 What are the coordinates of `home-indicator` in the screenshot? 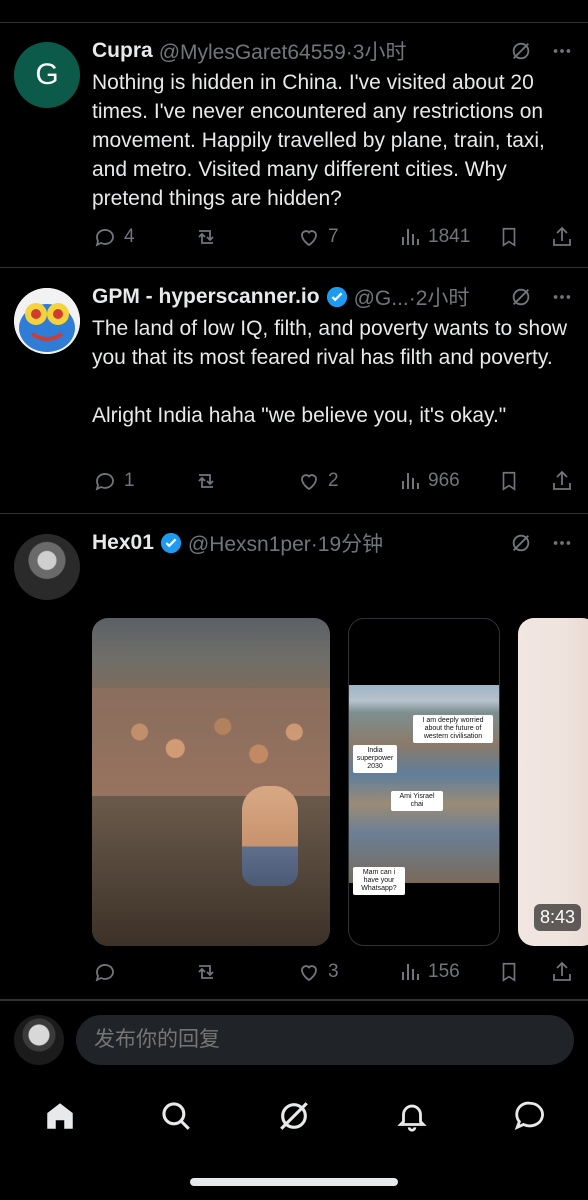 It's located at (294, 1182).